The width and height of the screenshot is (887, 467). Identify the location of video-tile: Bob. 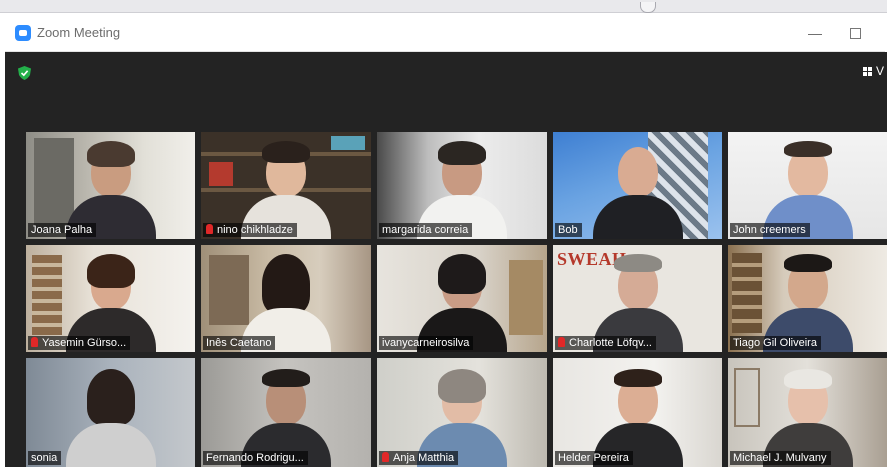
(637, 185).